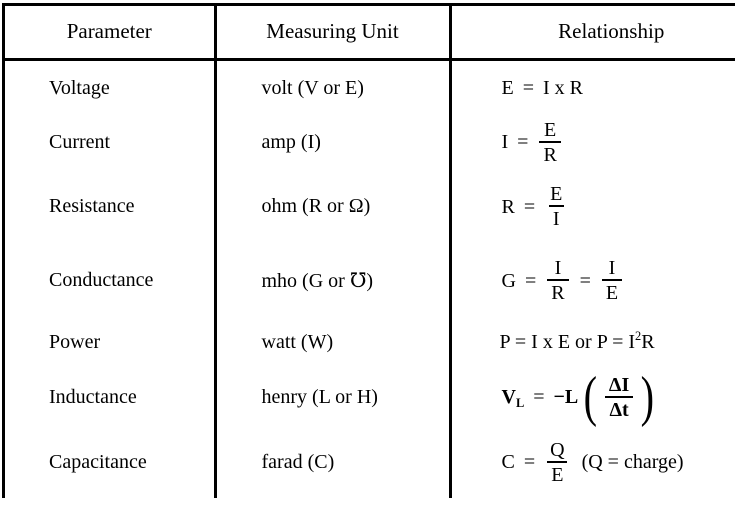 The image size is (735, 508). What do you see at coordinates (333, 462) in the screenshot?
I see `cell-unit-capacitance: farad (C)` at bounding box center [333, 462].